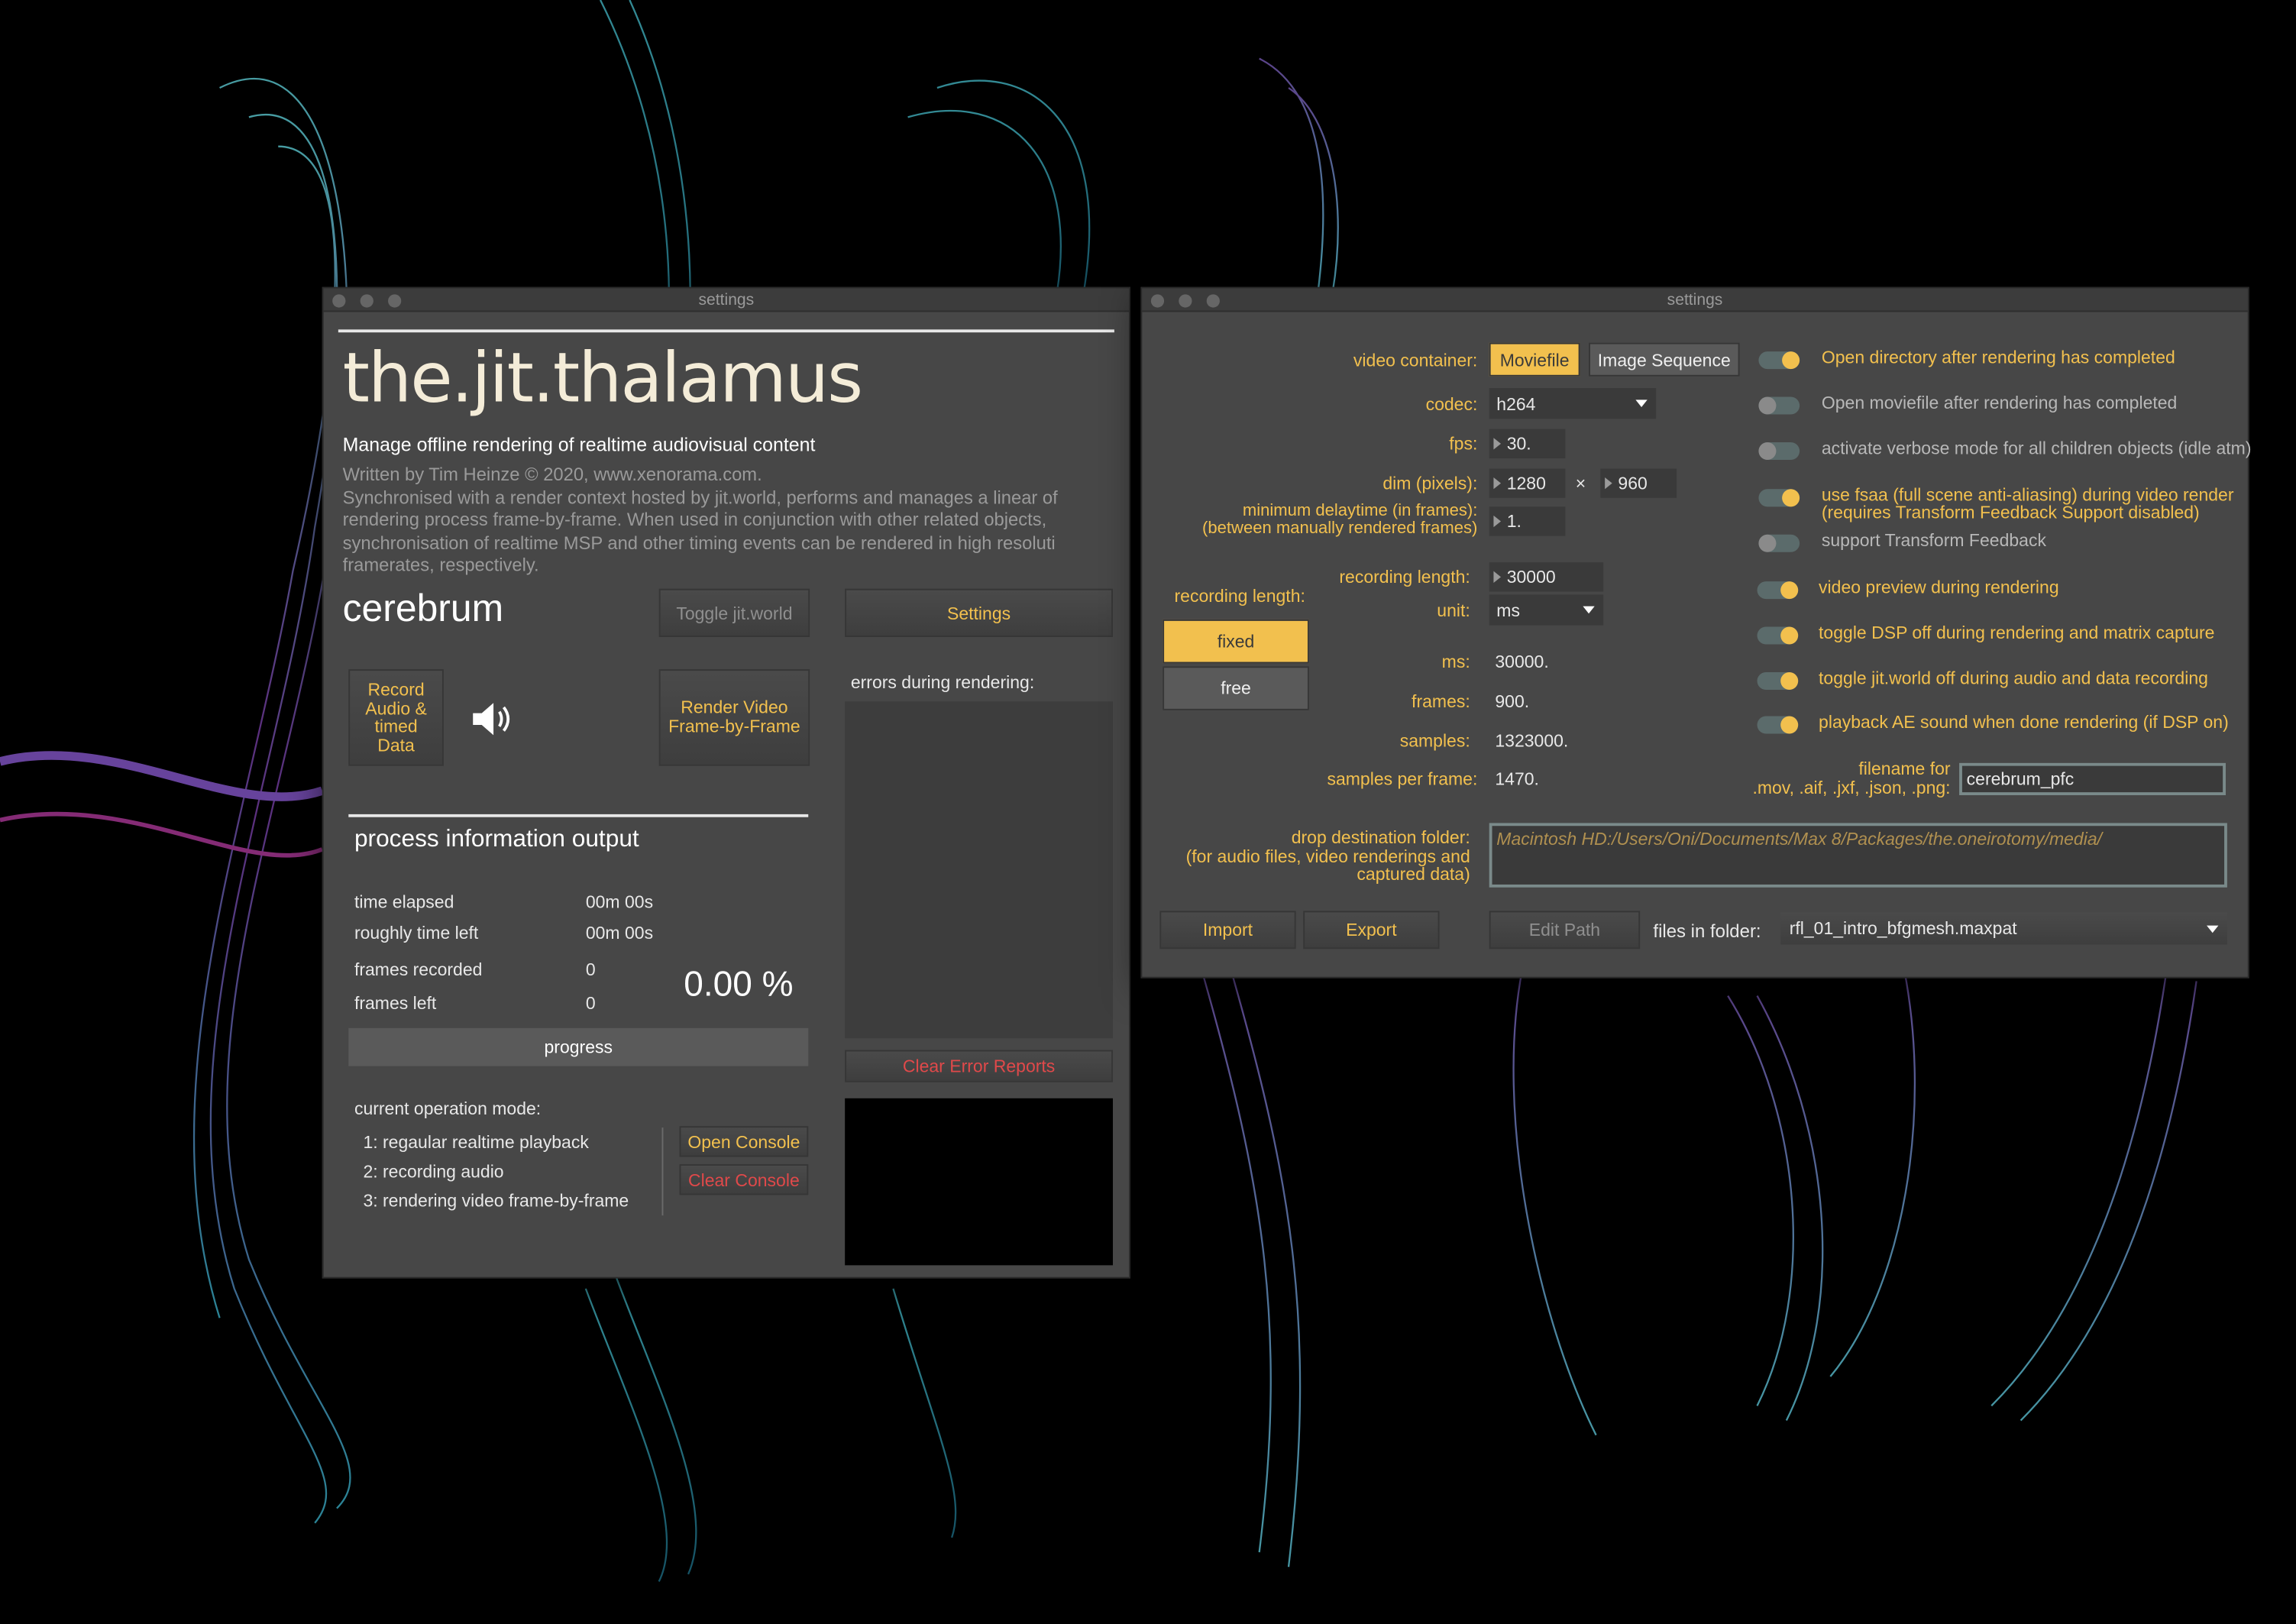 The height and width of the screenshot is (1624, 2296). Describe the element at coordinates (416, 932) in the screenshot. I see `time-left-label: roughly time left` at that location.